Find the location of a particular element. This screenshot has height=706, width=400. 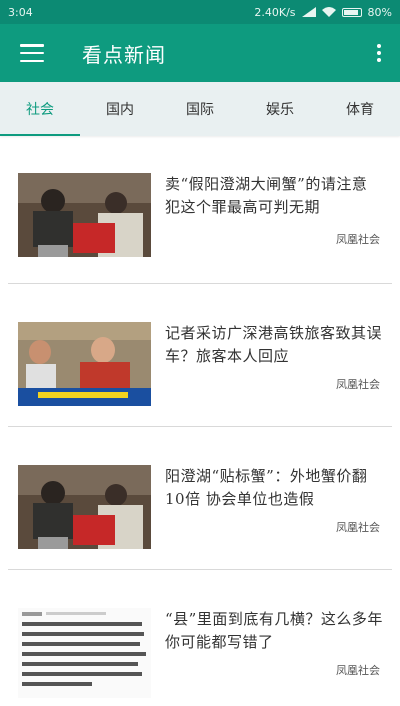

tab-society: 社会 is located at coordinates (40, 109).